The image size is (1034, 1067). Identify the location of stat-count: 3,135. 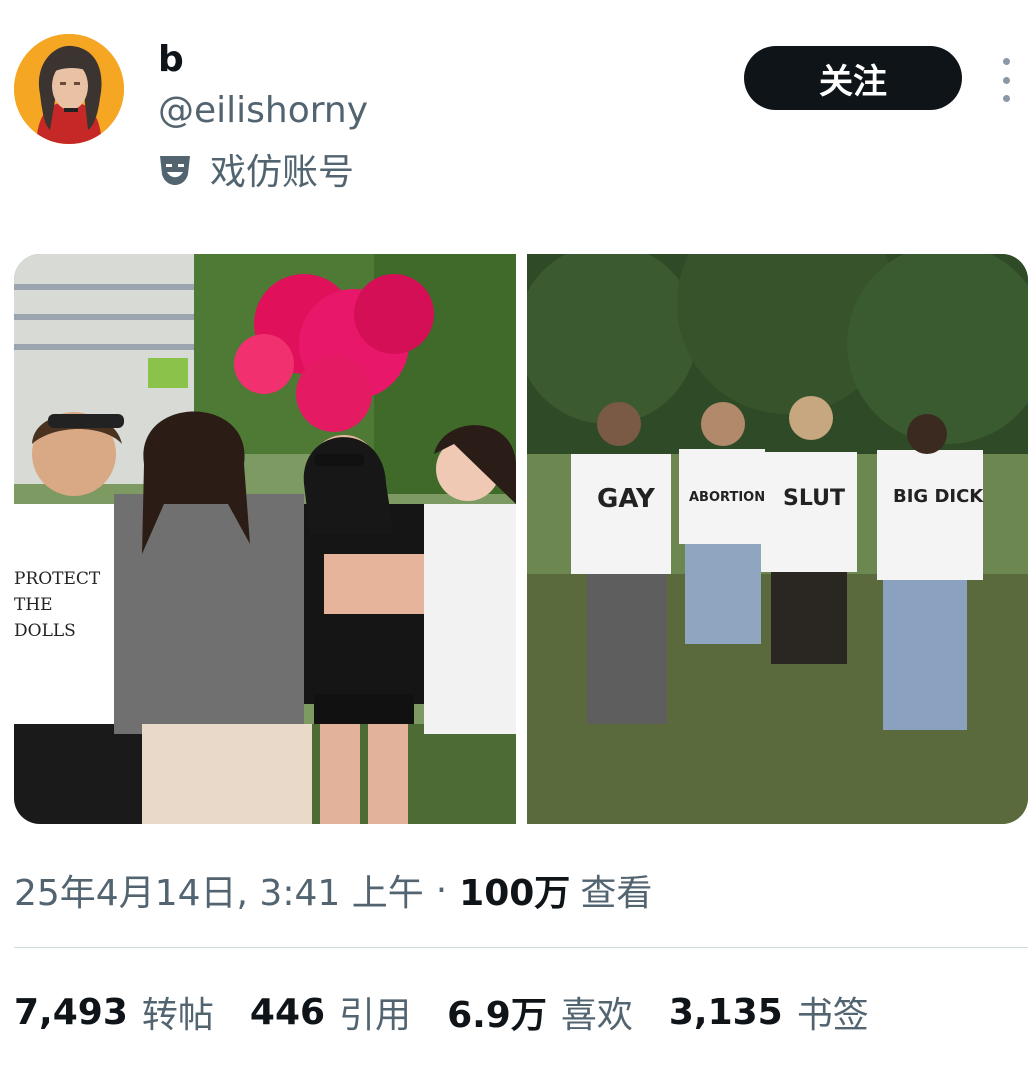
(725, 1012).